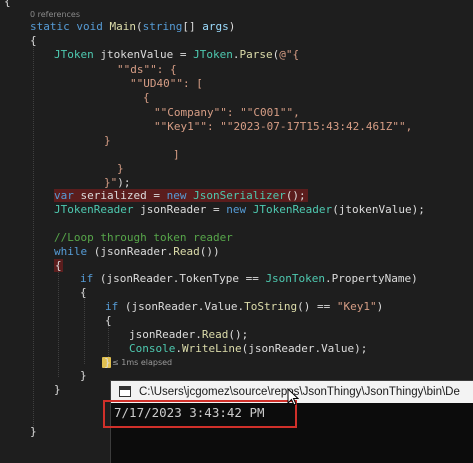 This screenshot has width=473, height=463. I want to click on code-line: }");, so click(117, 182).